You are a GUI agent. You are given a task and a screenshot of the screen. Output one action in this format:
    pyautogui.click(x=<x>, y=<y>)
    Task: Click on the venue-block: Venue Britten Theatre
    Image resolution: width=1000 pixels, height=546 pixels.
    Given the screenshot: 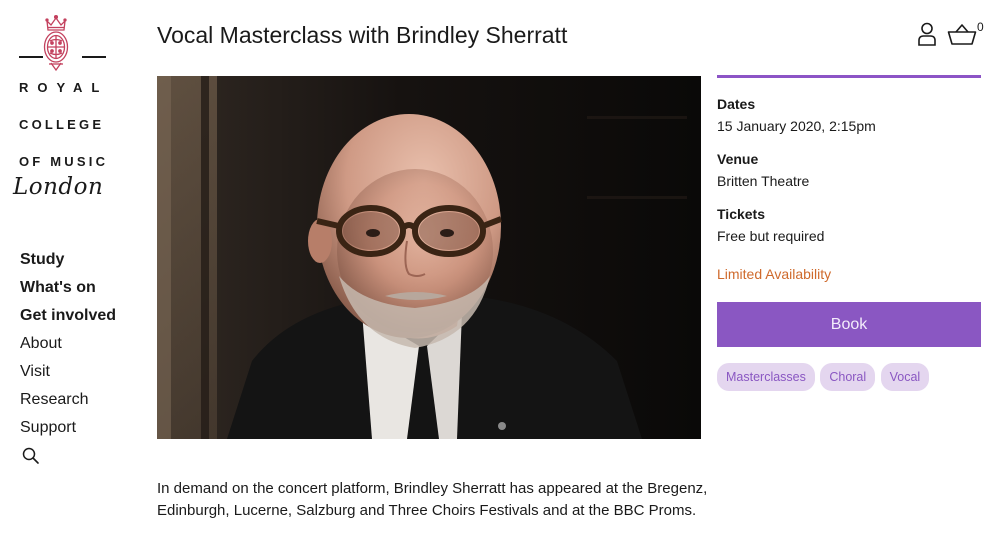 What is the action you would take?
    pyautogui.click(x=849, y=170)
    